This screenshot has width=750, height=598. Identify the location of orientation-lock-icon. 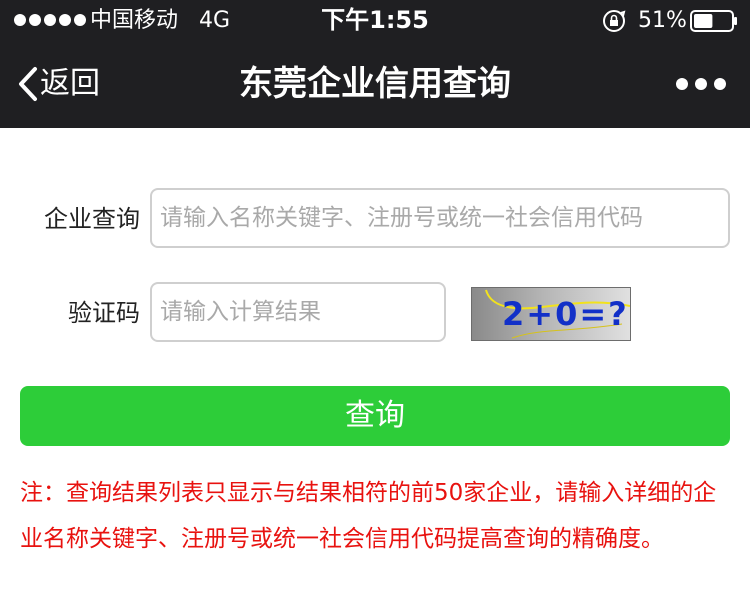
(614, 21).